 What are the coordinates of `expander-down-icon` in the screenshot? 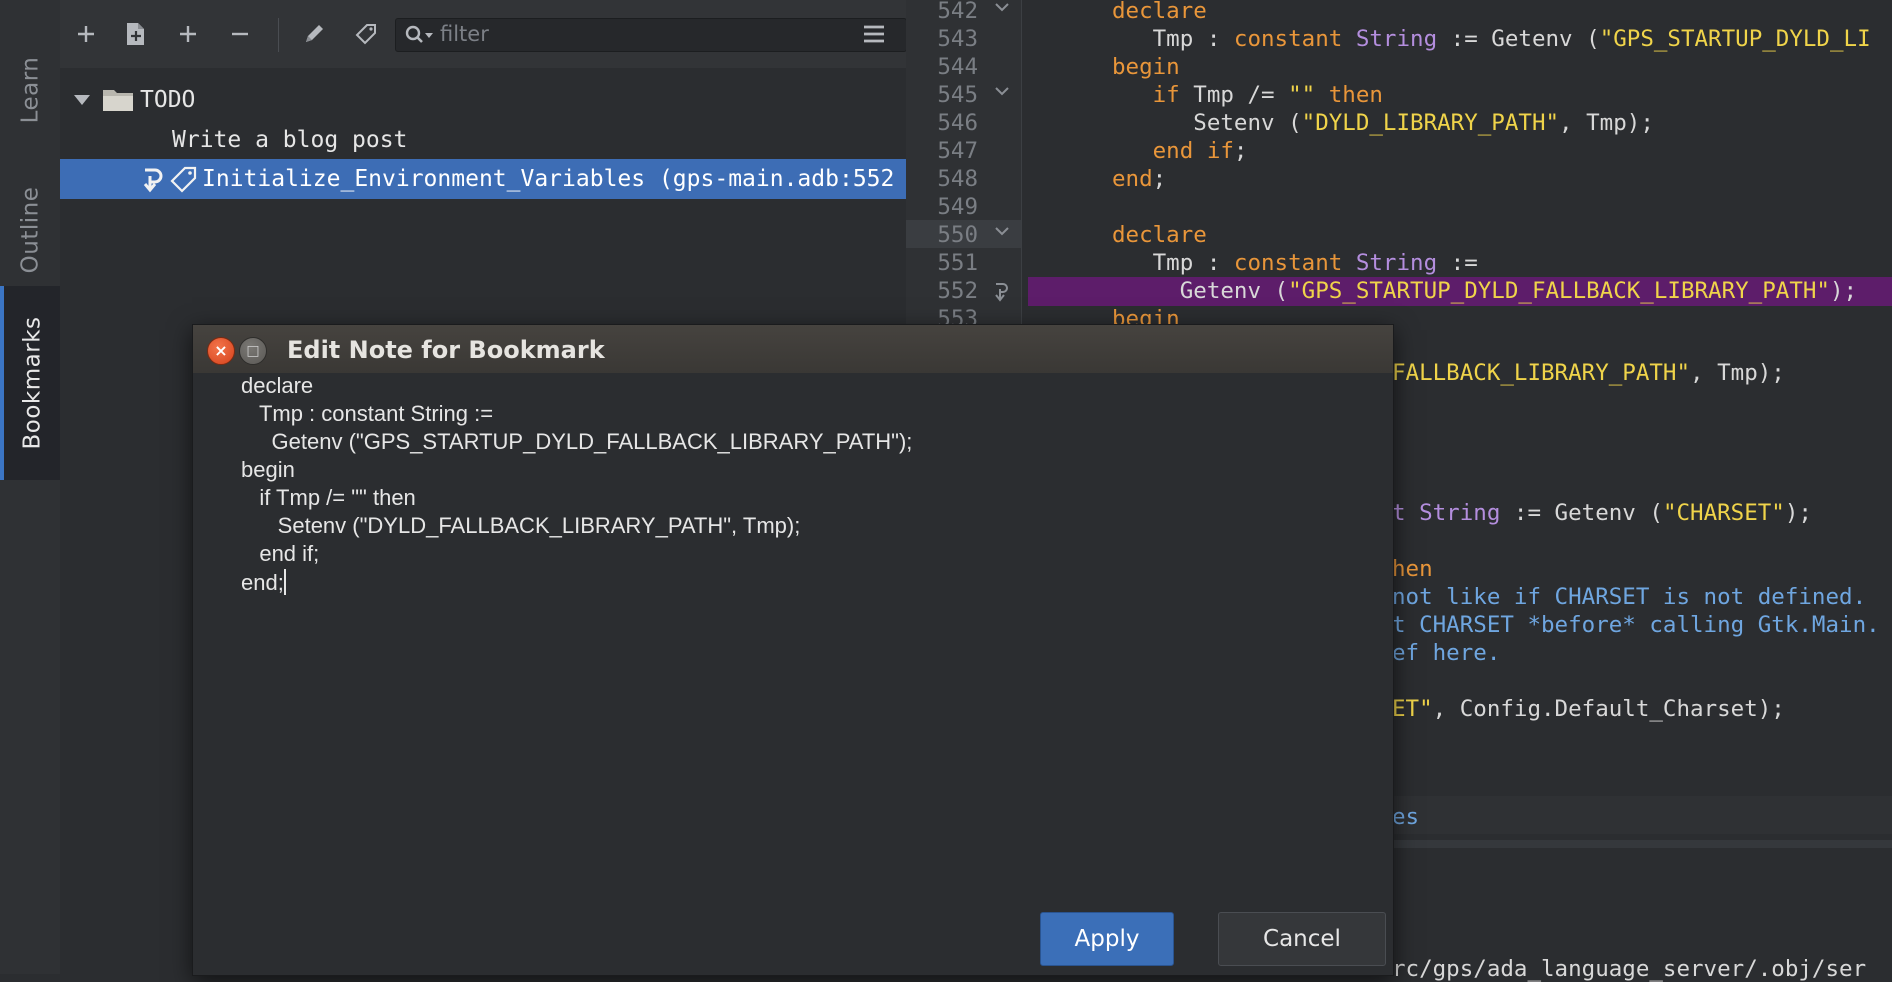 It's located at (82, 100).